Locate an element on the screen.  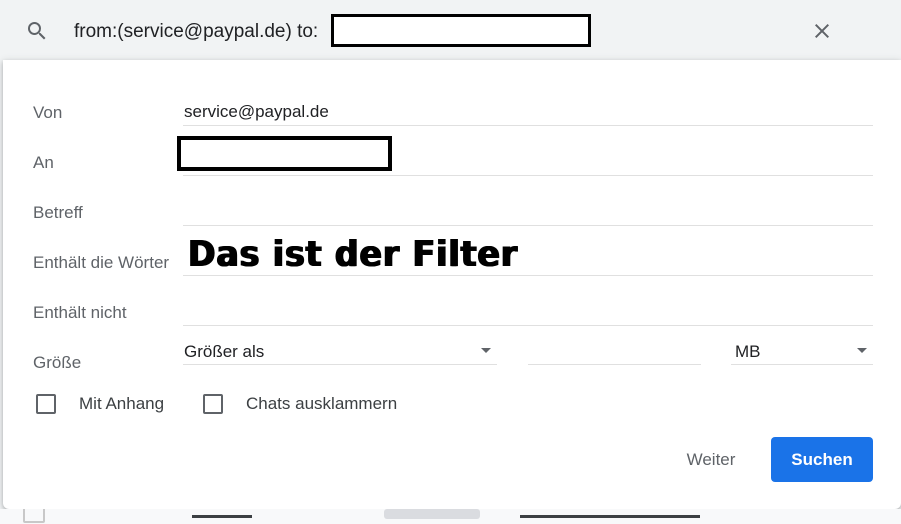
has-attachment-checkbox: Mit Anhang is located at coordinates (100, 404).